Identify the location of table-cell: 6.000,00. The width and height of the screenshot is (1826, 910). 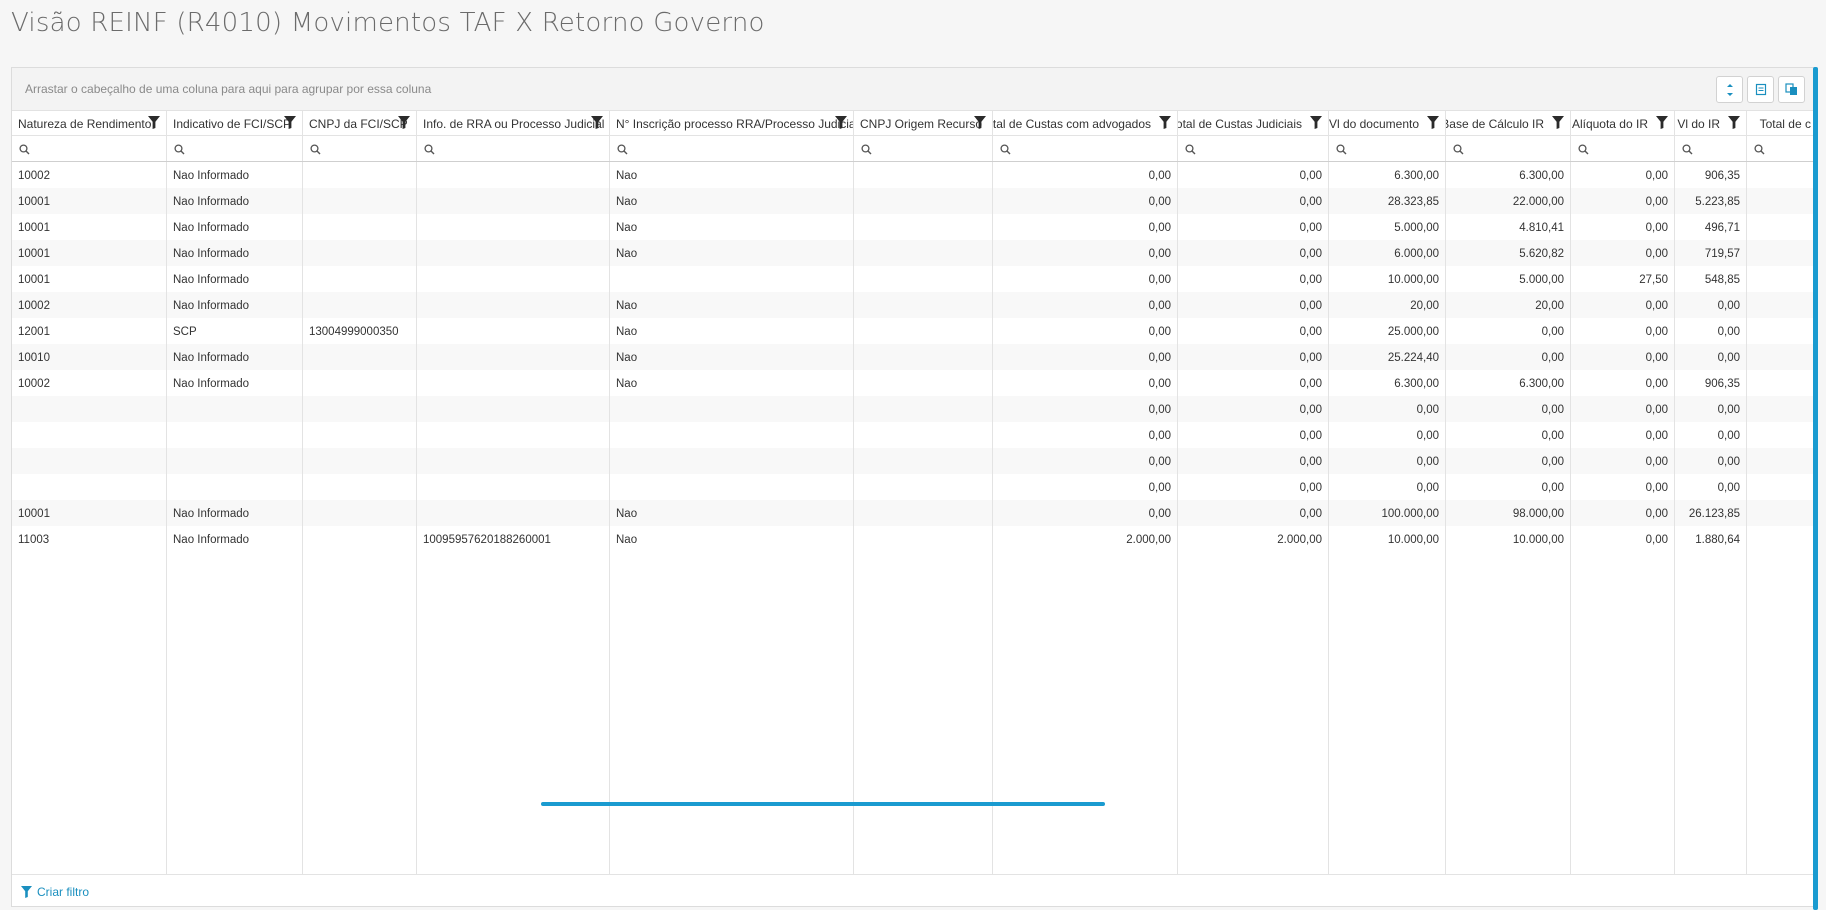
(1387, 253).